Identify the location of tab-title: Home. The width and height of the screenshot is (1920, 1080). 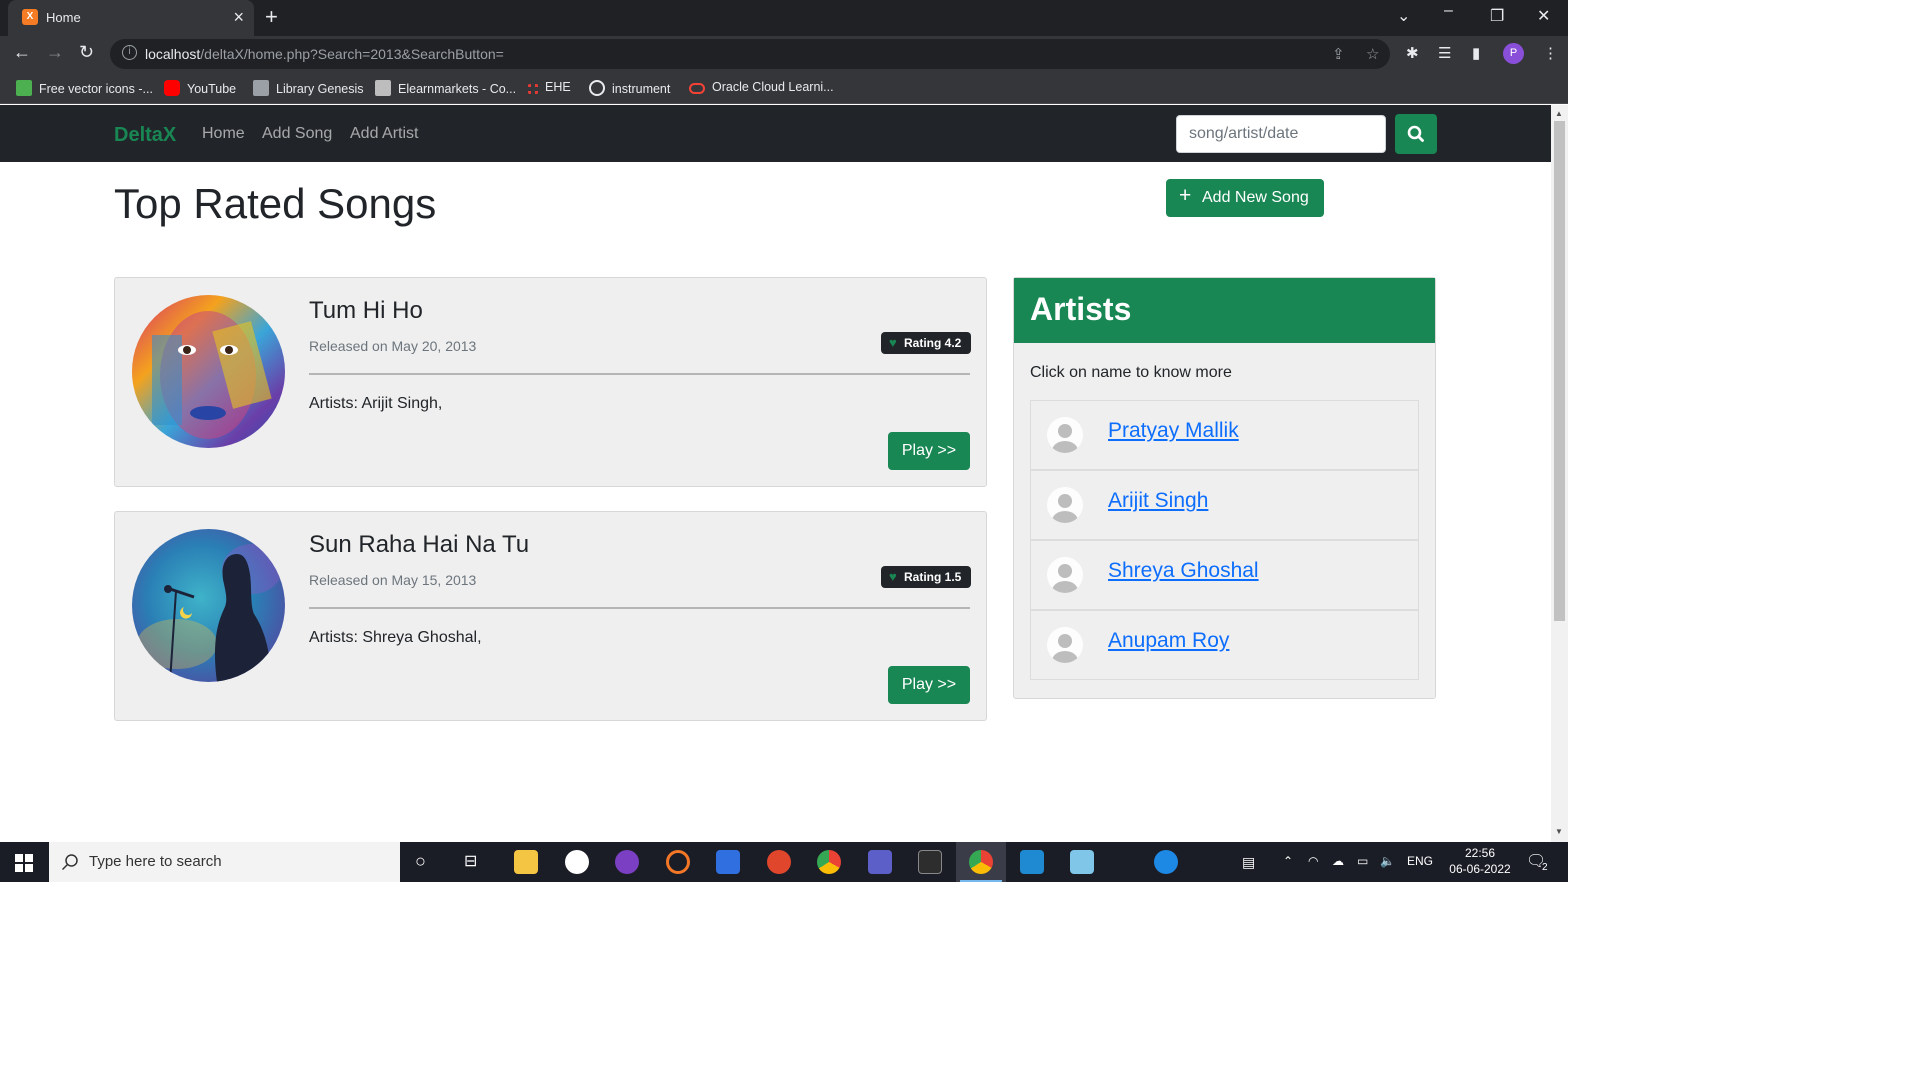
(63, 17).